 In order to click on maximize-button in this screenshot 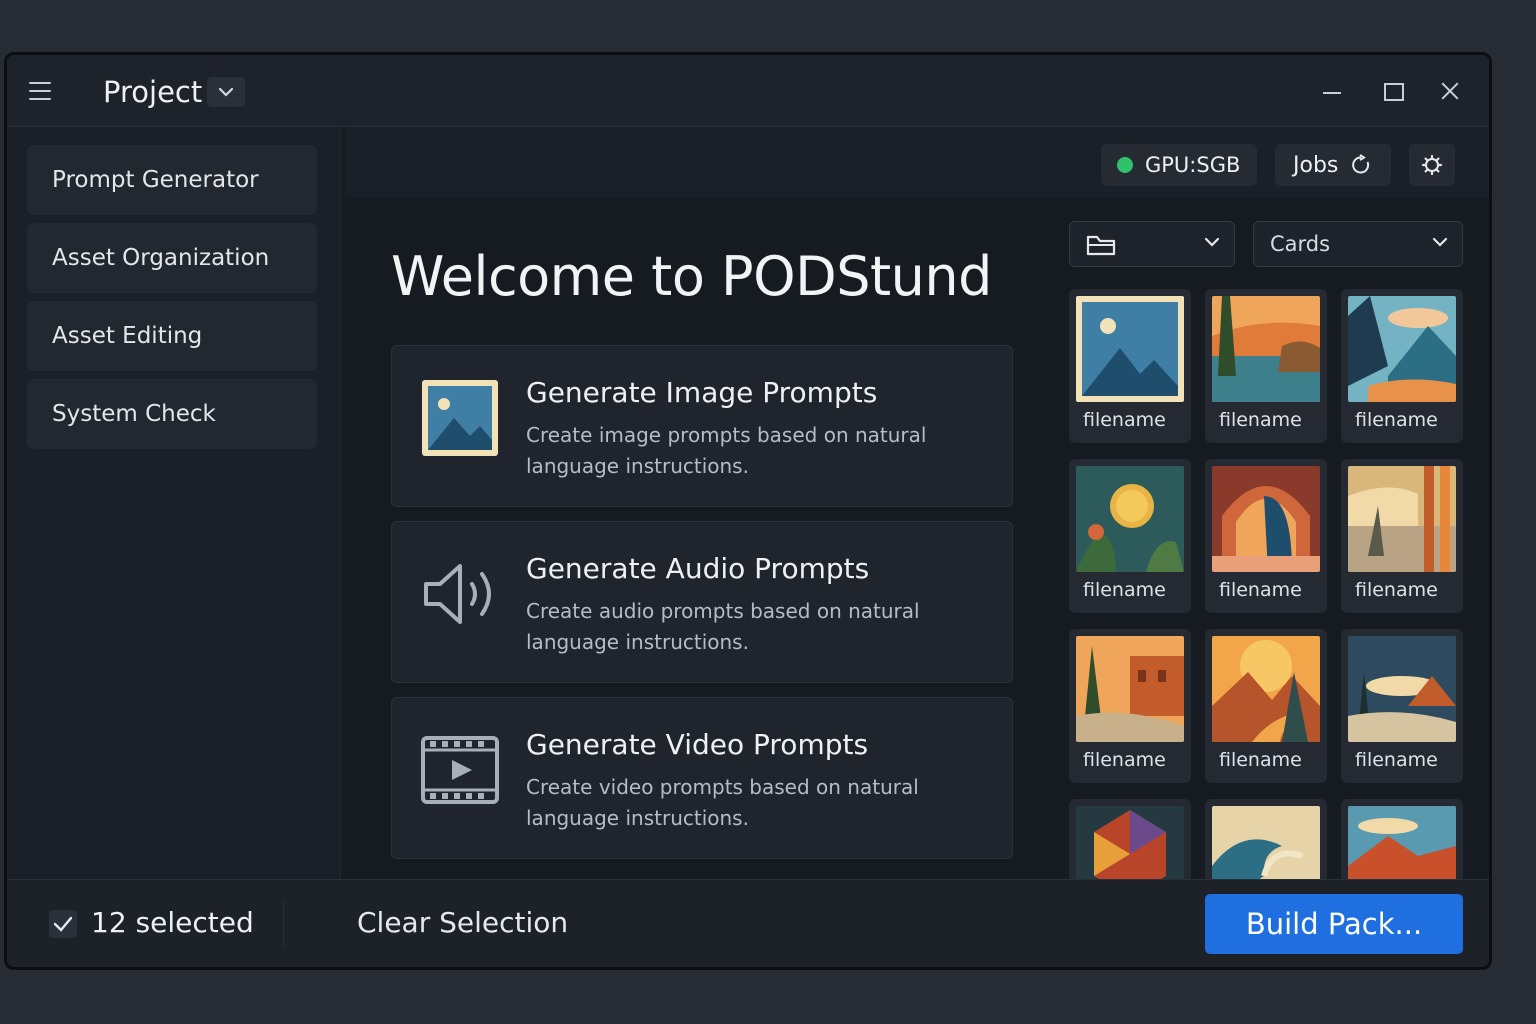, I will do `click(1392, 91)`.